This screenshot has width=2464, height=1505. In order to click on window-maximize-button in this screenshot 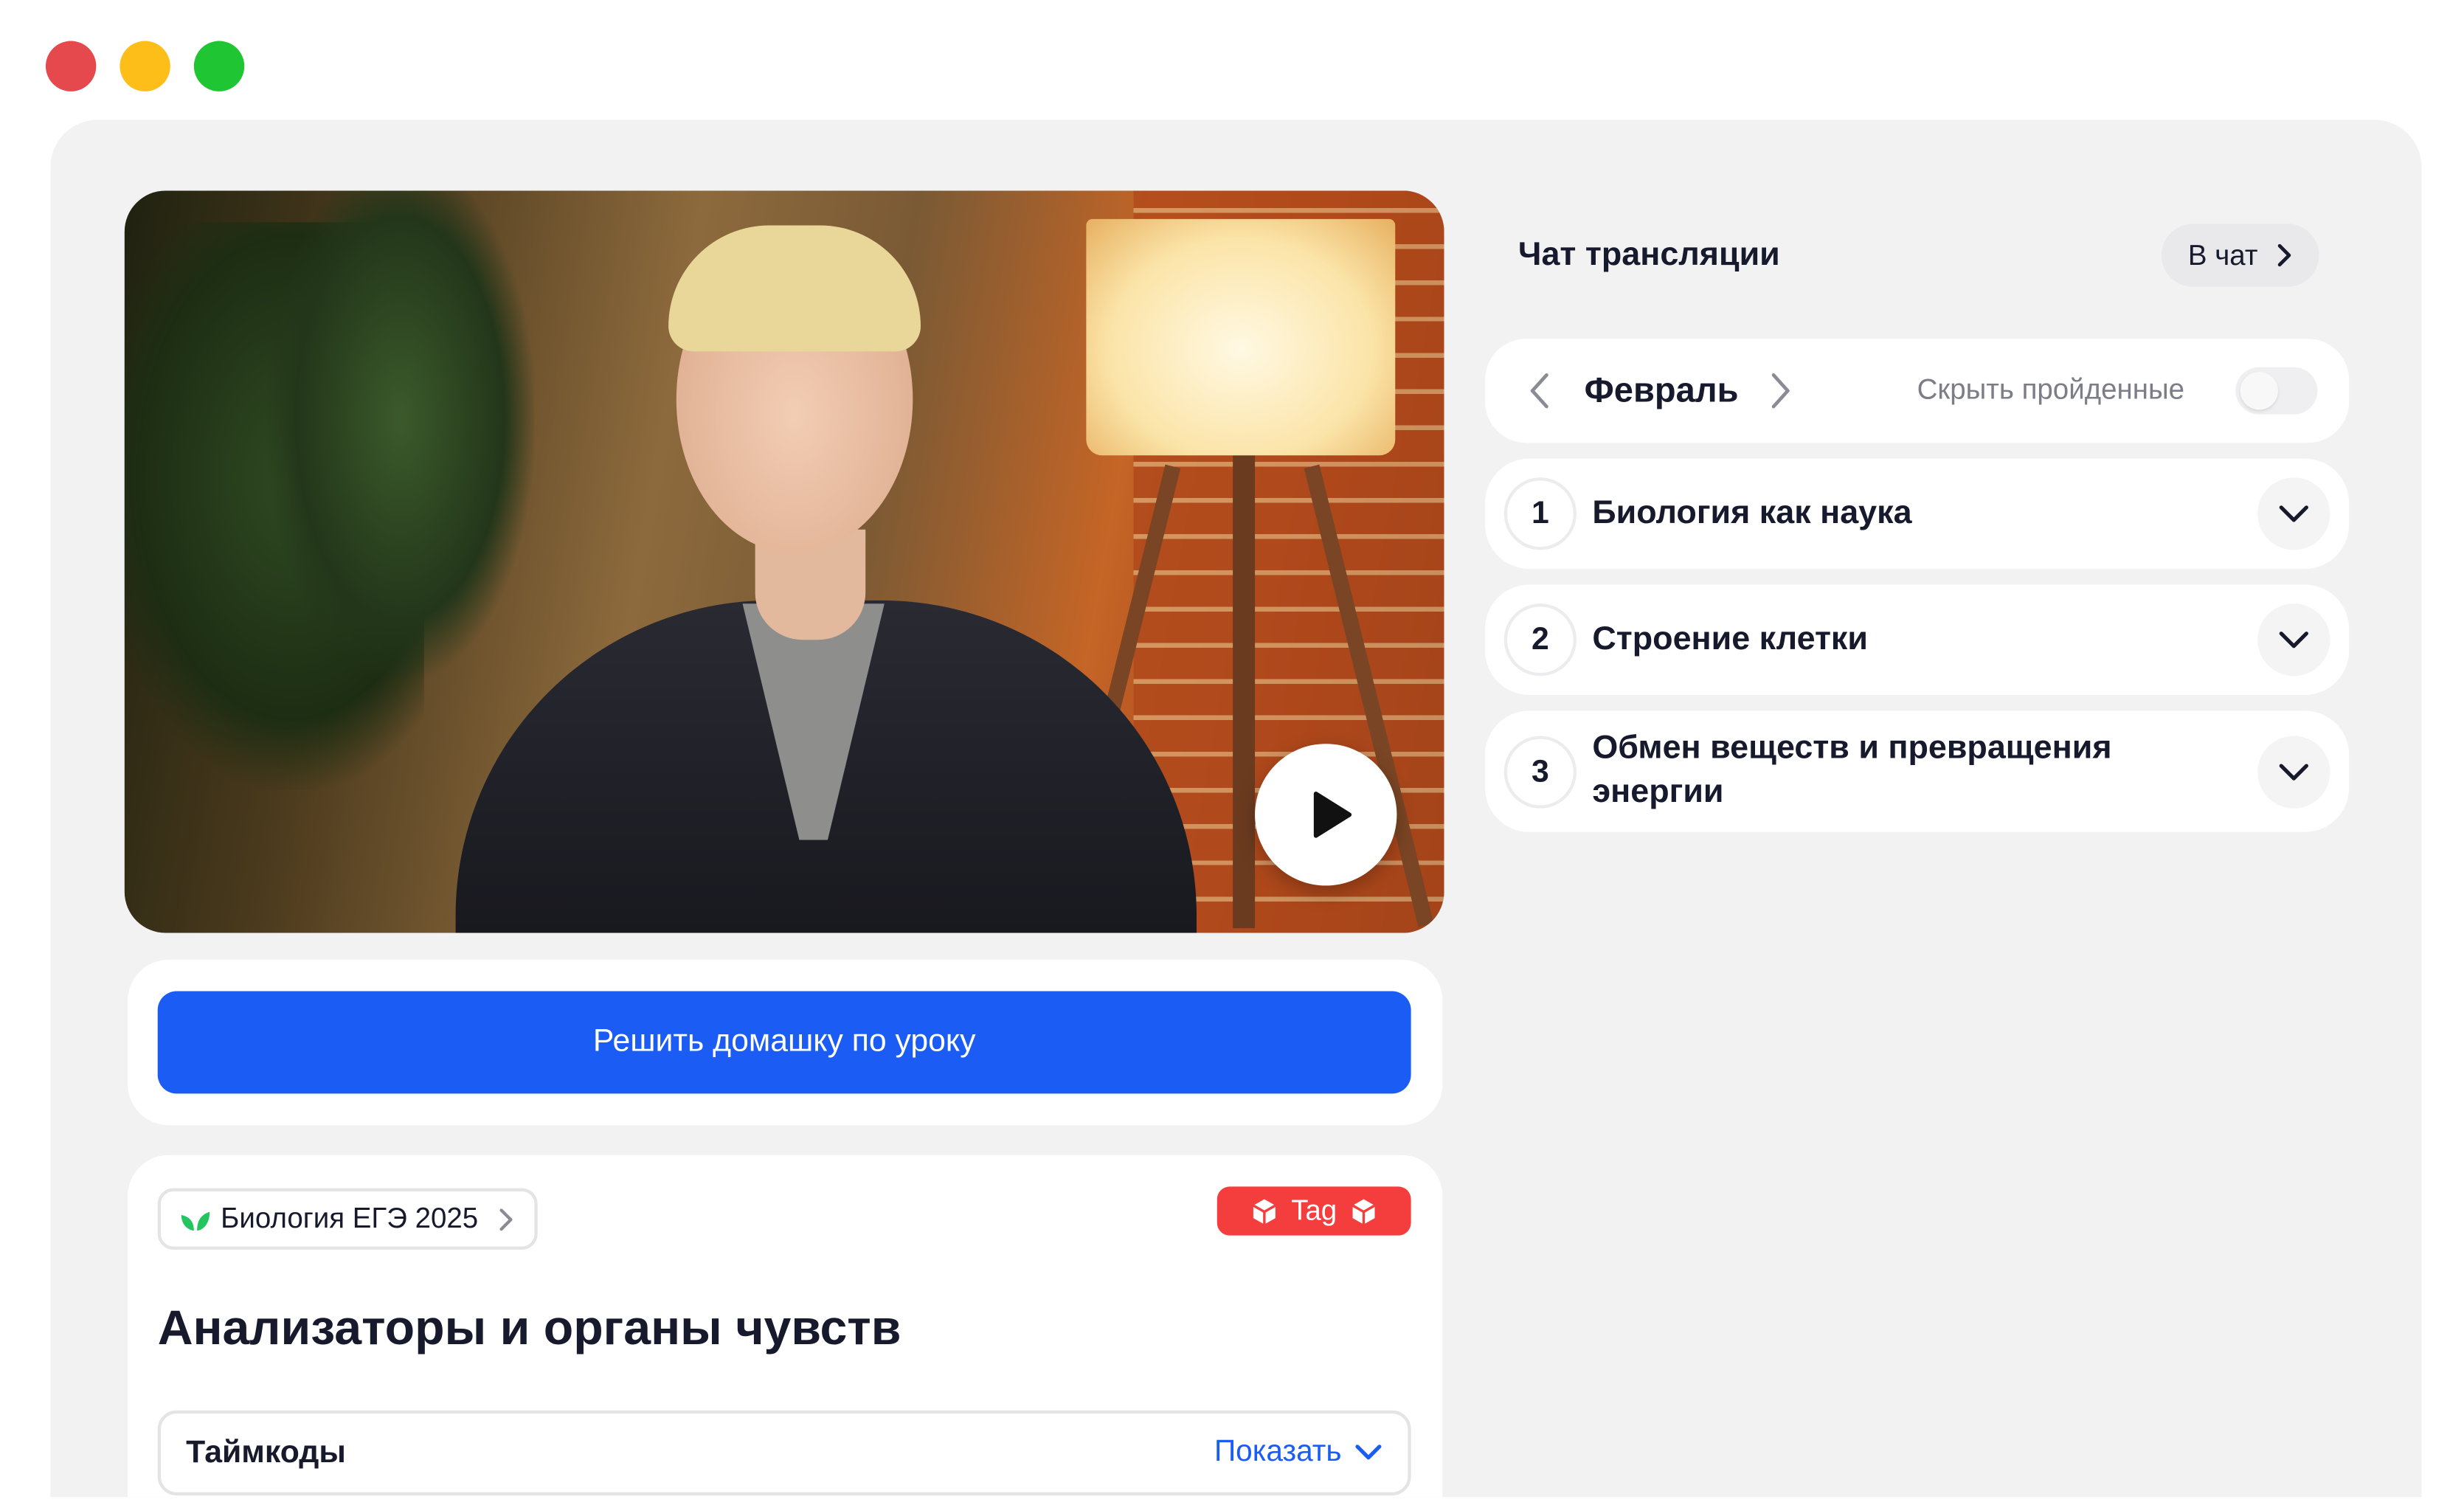, I will do `click(219, 66)`.